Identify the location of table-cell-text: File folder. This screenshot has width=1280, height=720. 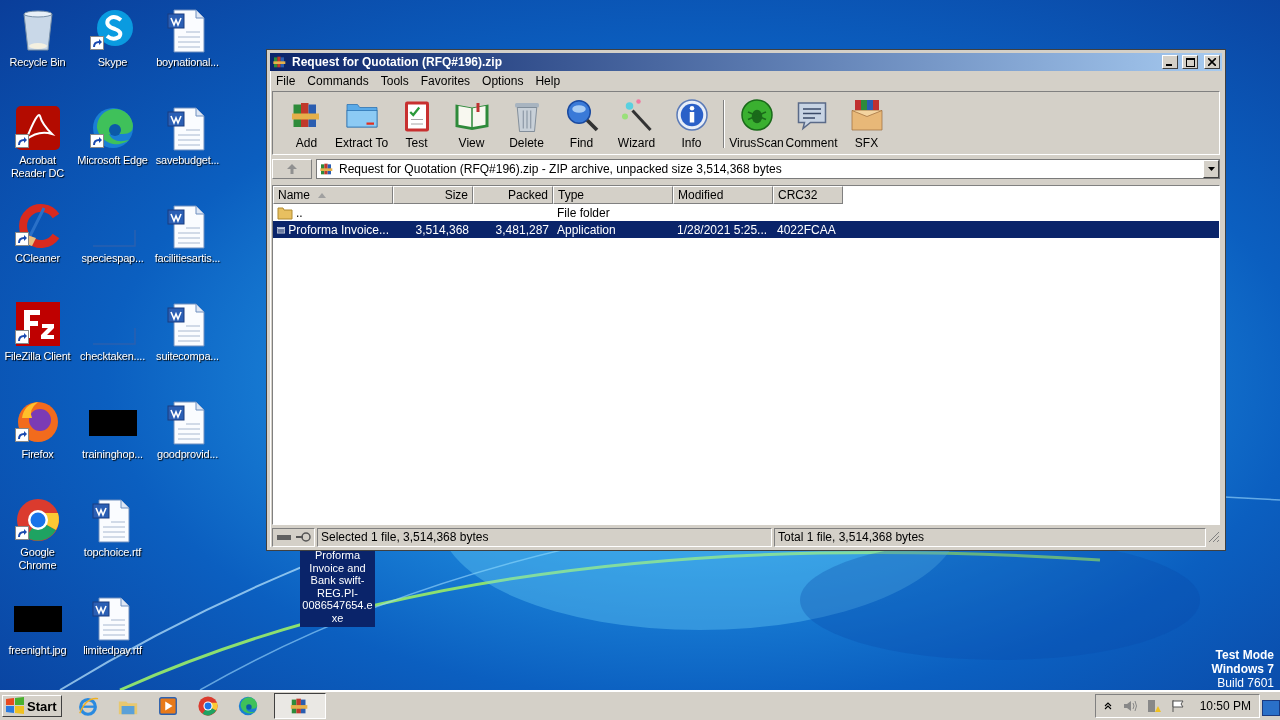
(583, 212).